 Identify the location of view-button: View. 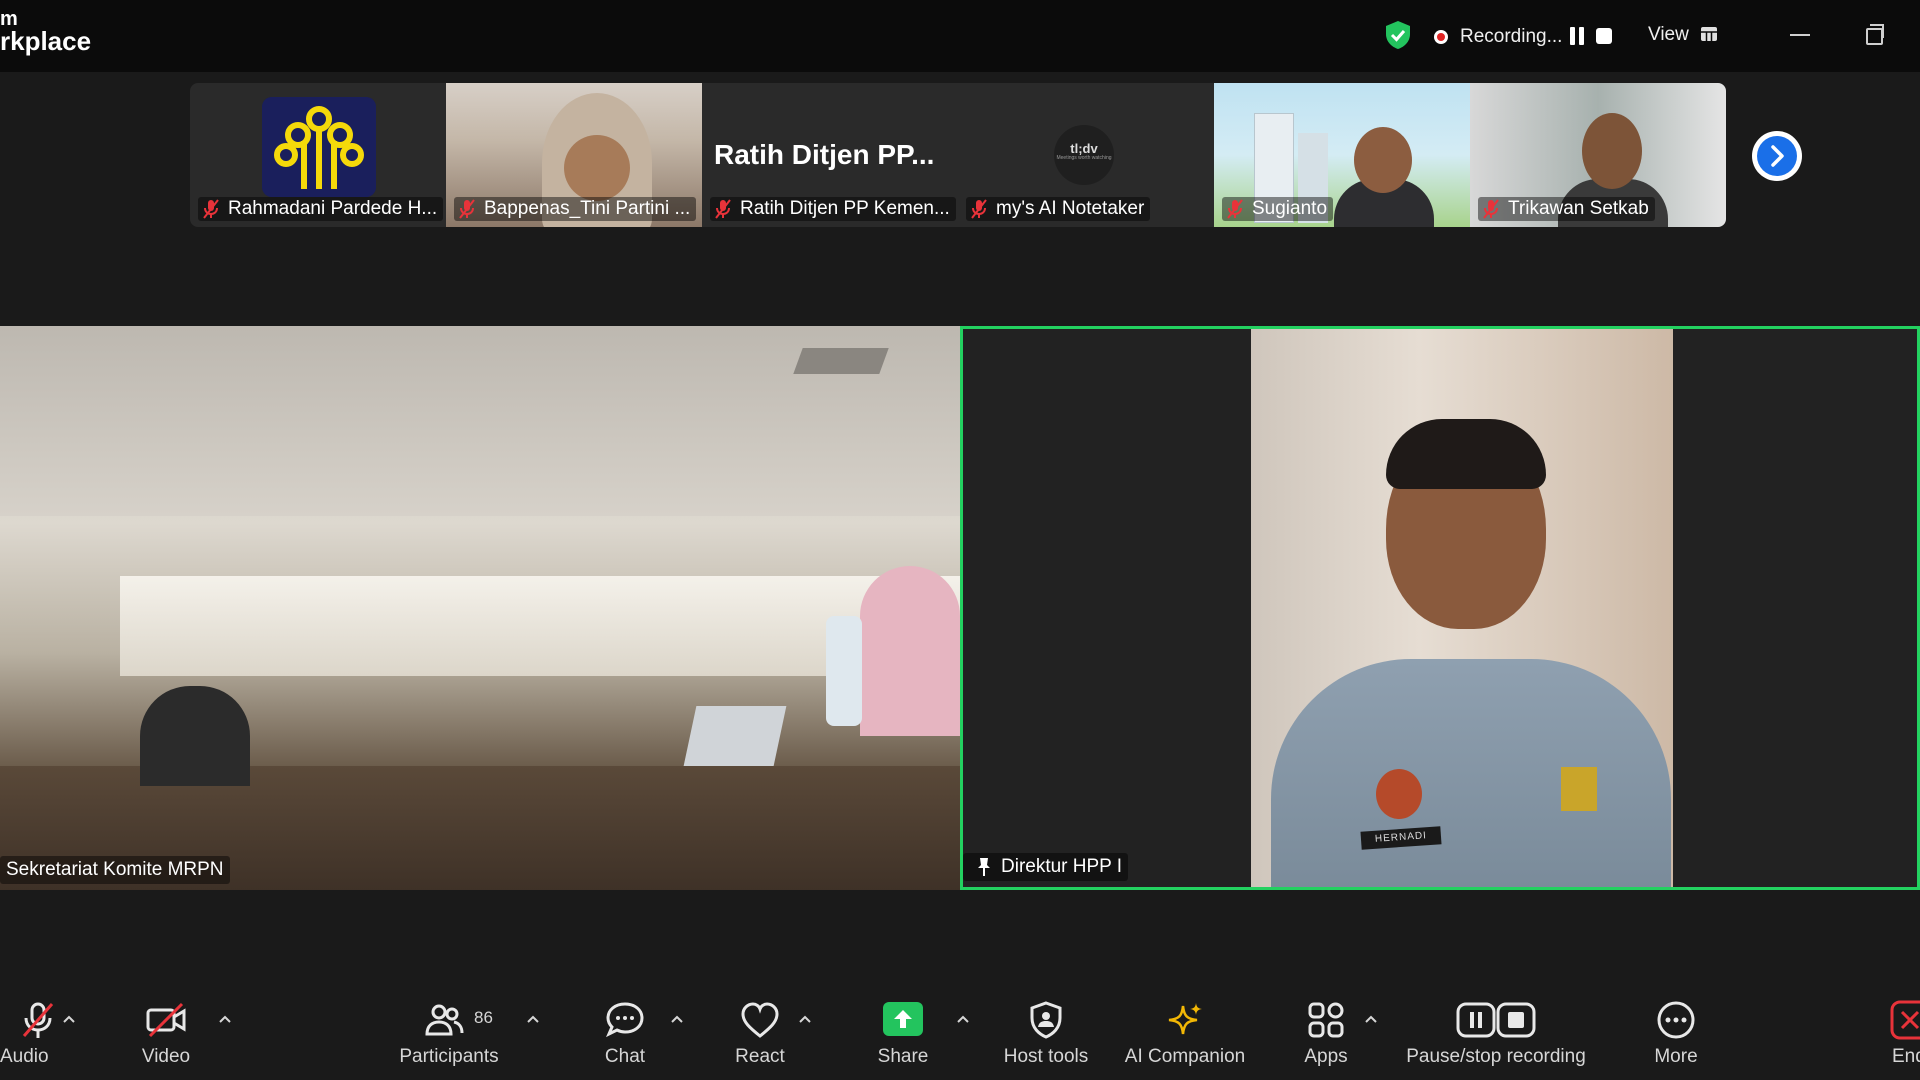
(1668, 35).